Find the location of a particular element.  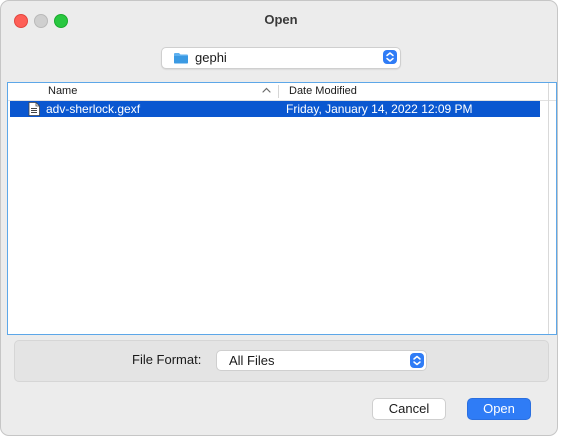

file-format-panel: File Format: All Files is located at coordinates (281, 361).